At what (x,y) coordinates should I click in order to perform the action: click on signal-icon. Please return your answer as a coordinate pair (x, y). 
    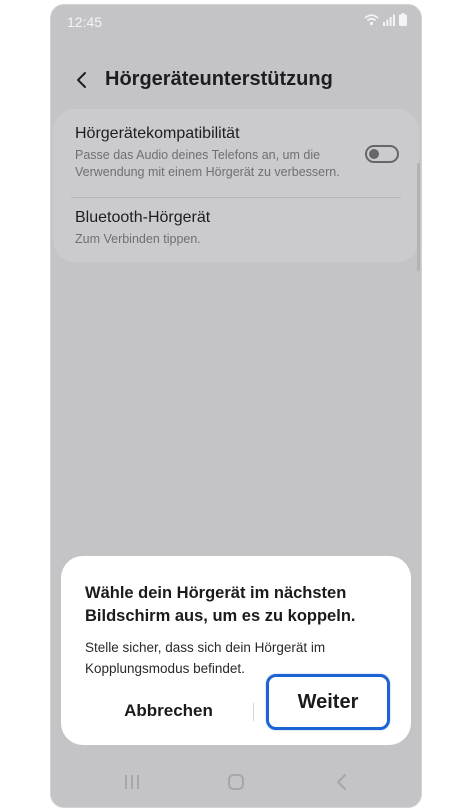
    Looking at the image, I should click on (389, 20).